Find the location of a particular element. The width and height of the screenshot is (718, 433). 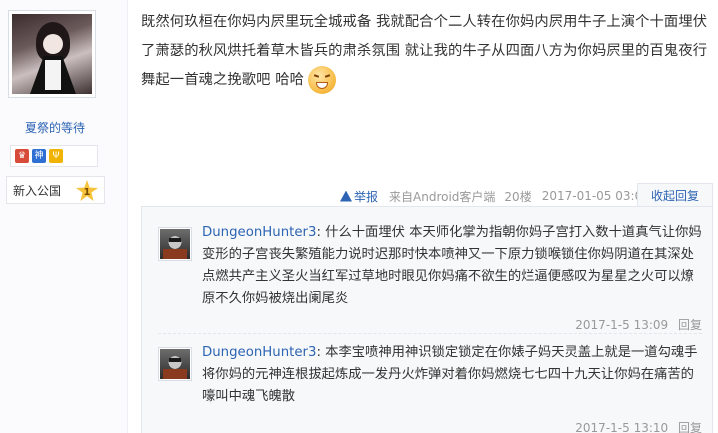

member-badge-icon: ♛ is located at coordinates (22, 156).